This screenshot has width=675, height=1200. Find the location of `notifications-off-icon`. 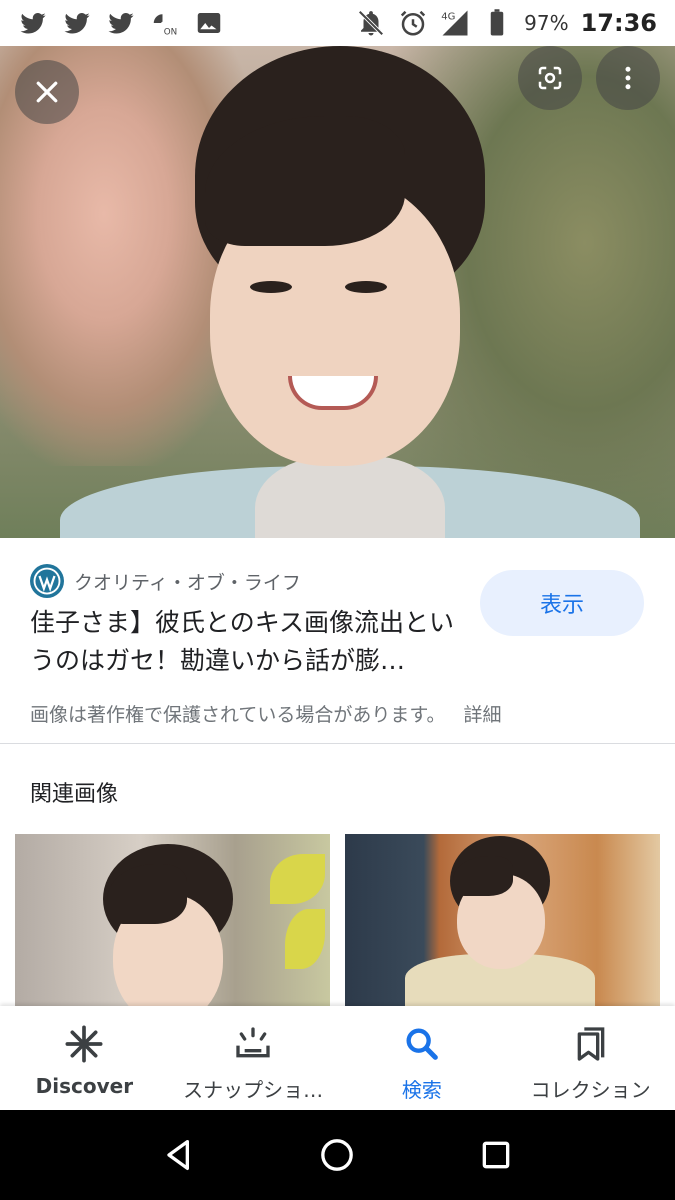

notifications-off-icon is located at coordinates (371, 23).